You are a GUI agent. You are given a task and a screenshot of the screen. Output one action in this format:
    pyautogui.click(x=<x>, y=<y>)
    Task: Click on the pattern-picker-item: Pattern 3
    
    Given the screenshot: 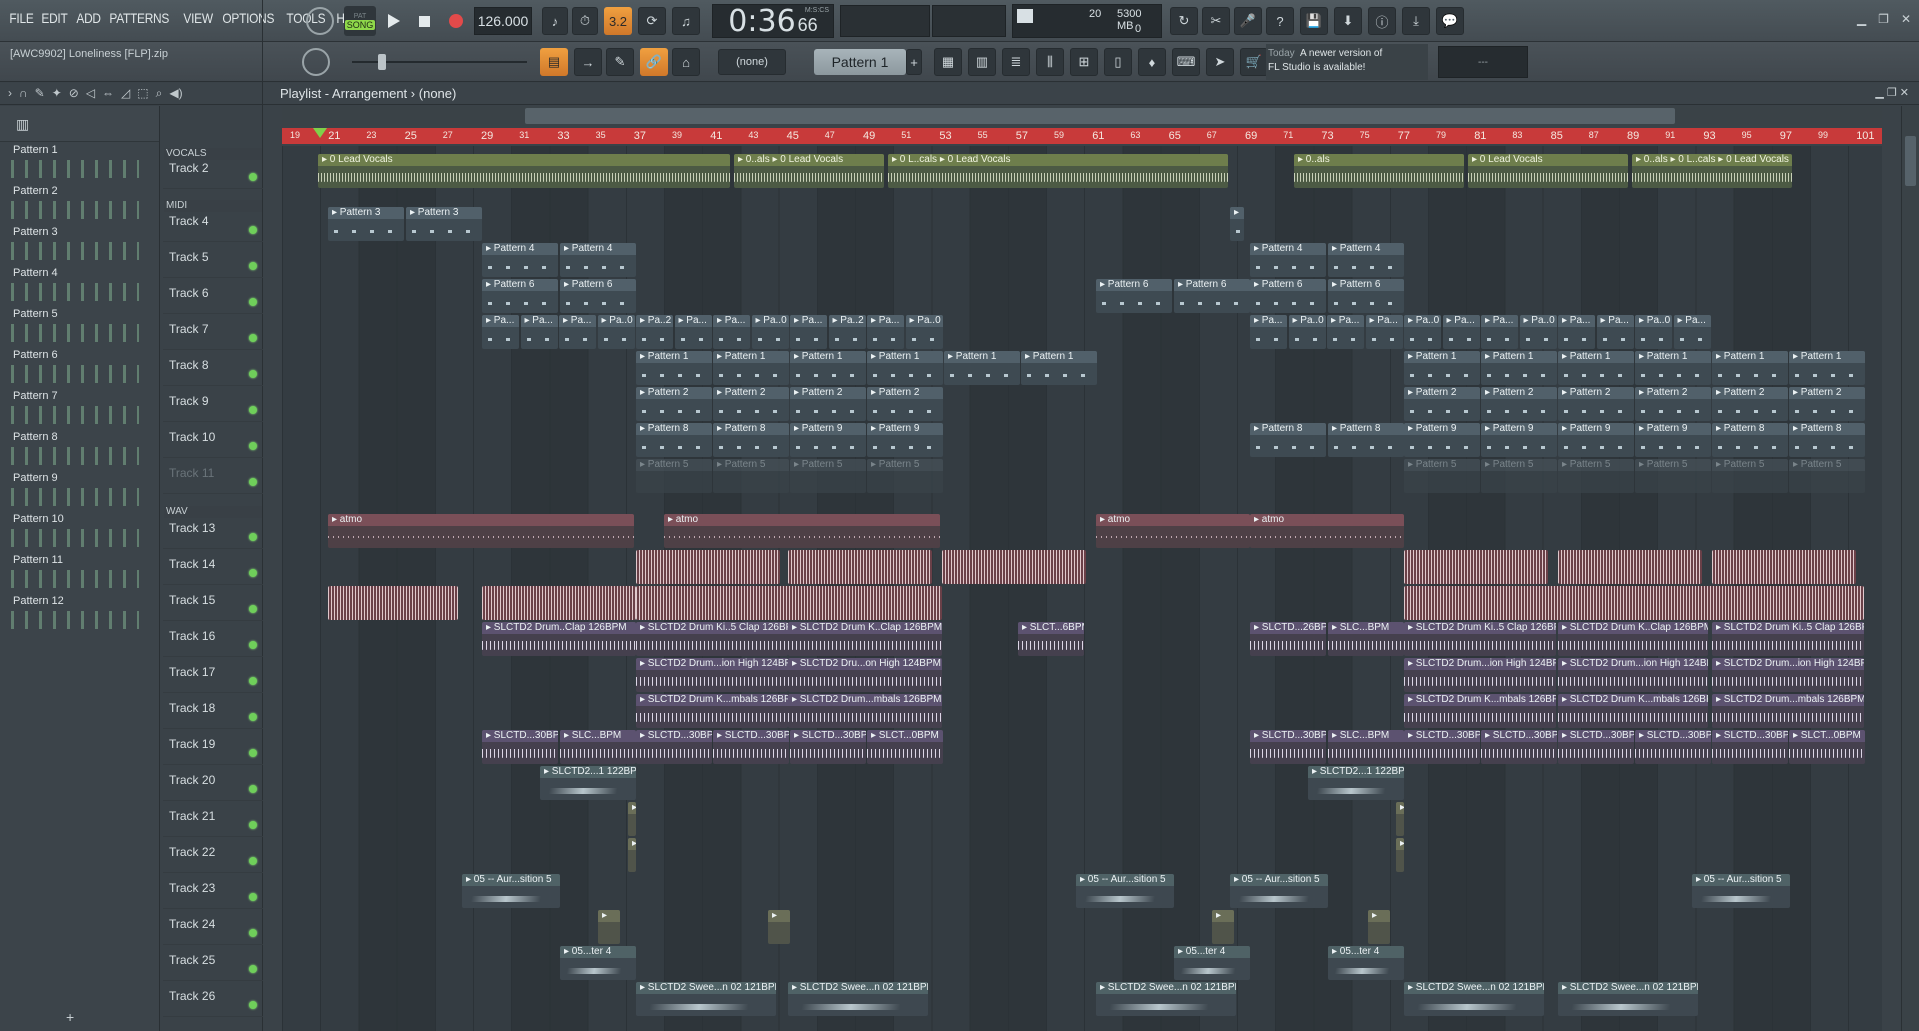 What is the action you would take?
    pyautogui.click(x=72, y=246)
    